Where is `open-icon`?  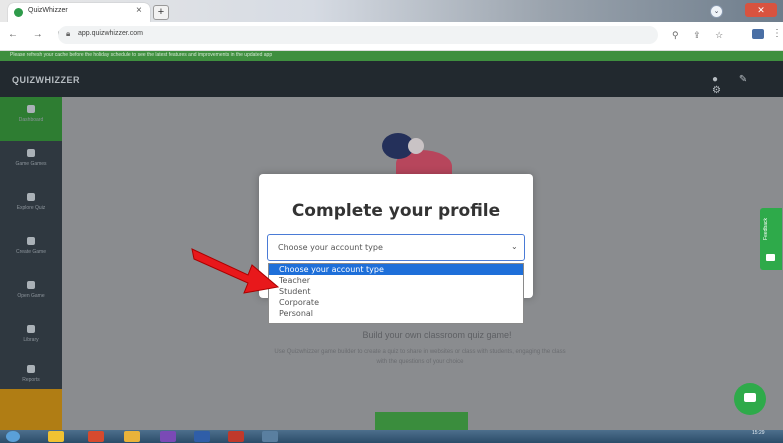 open-icon is located at coordinates (31, 285).